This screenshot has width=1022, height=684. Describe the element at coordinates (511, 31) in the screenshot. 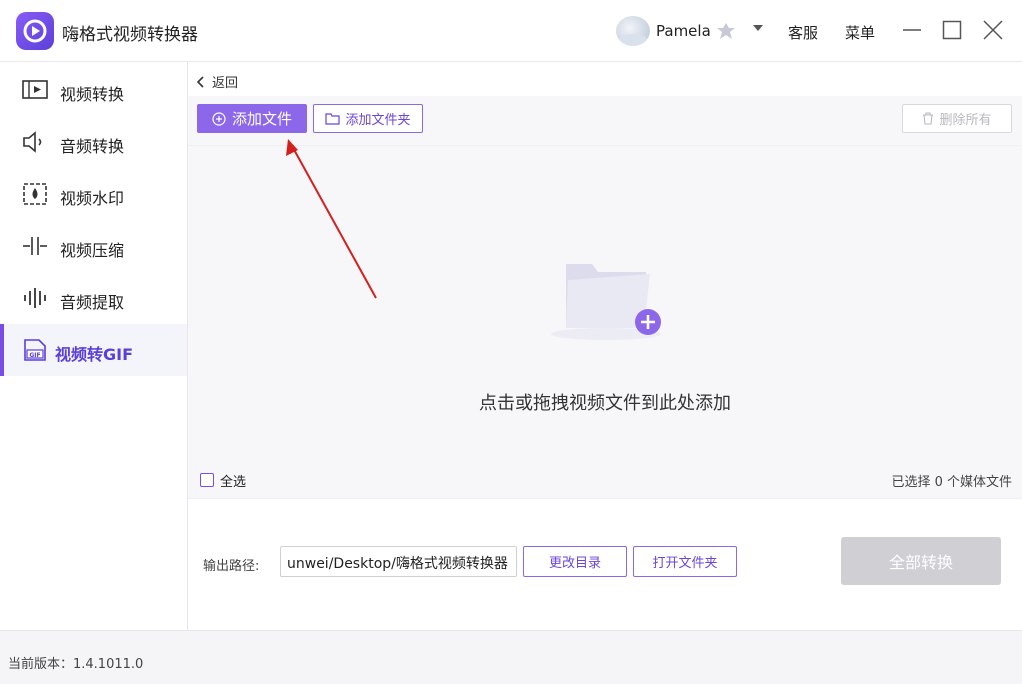

I see `title-bar: 嗨格式视频转换器 Pamela 客服 菜单` at that location.